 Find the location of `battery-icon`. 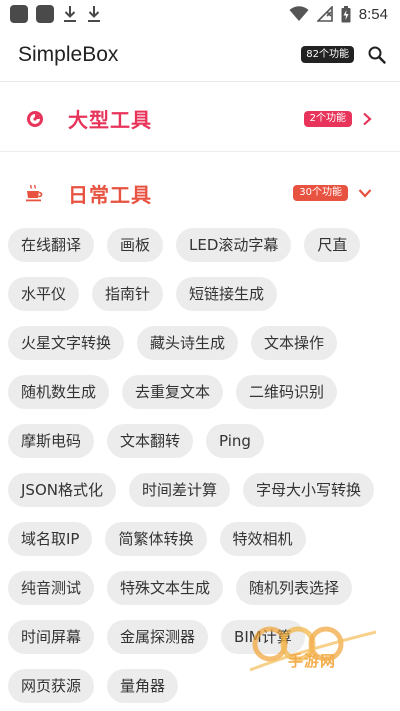

battery-icon is located at coordinates (346, 13).